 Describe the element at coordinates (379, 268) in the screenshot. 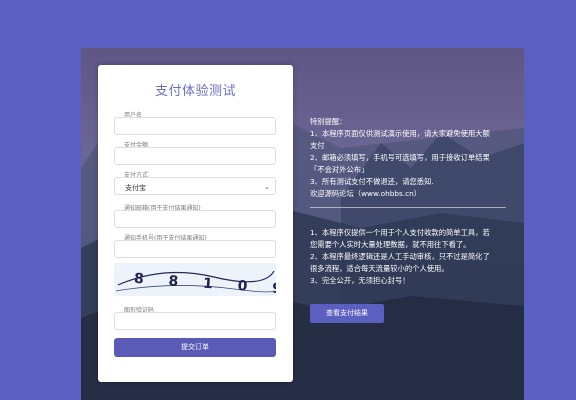

I see `info-line: 很多流程，适合每天流量较小的个人使用。` at that location.